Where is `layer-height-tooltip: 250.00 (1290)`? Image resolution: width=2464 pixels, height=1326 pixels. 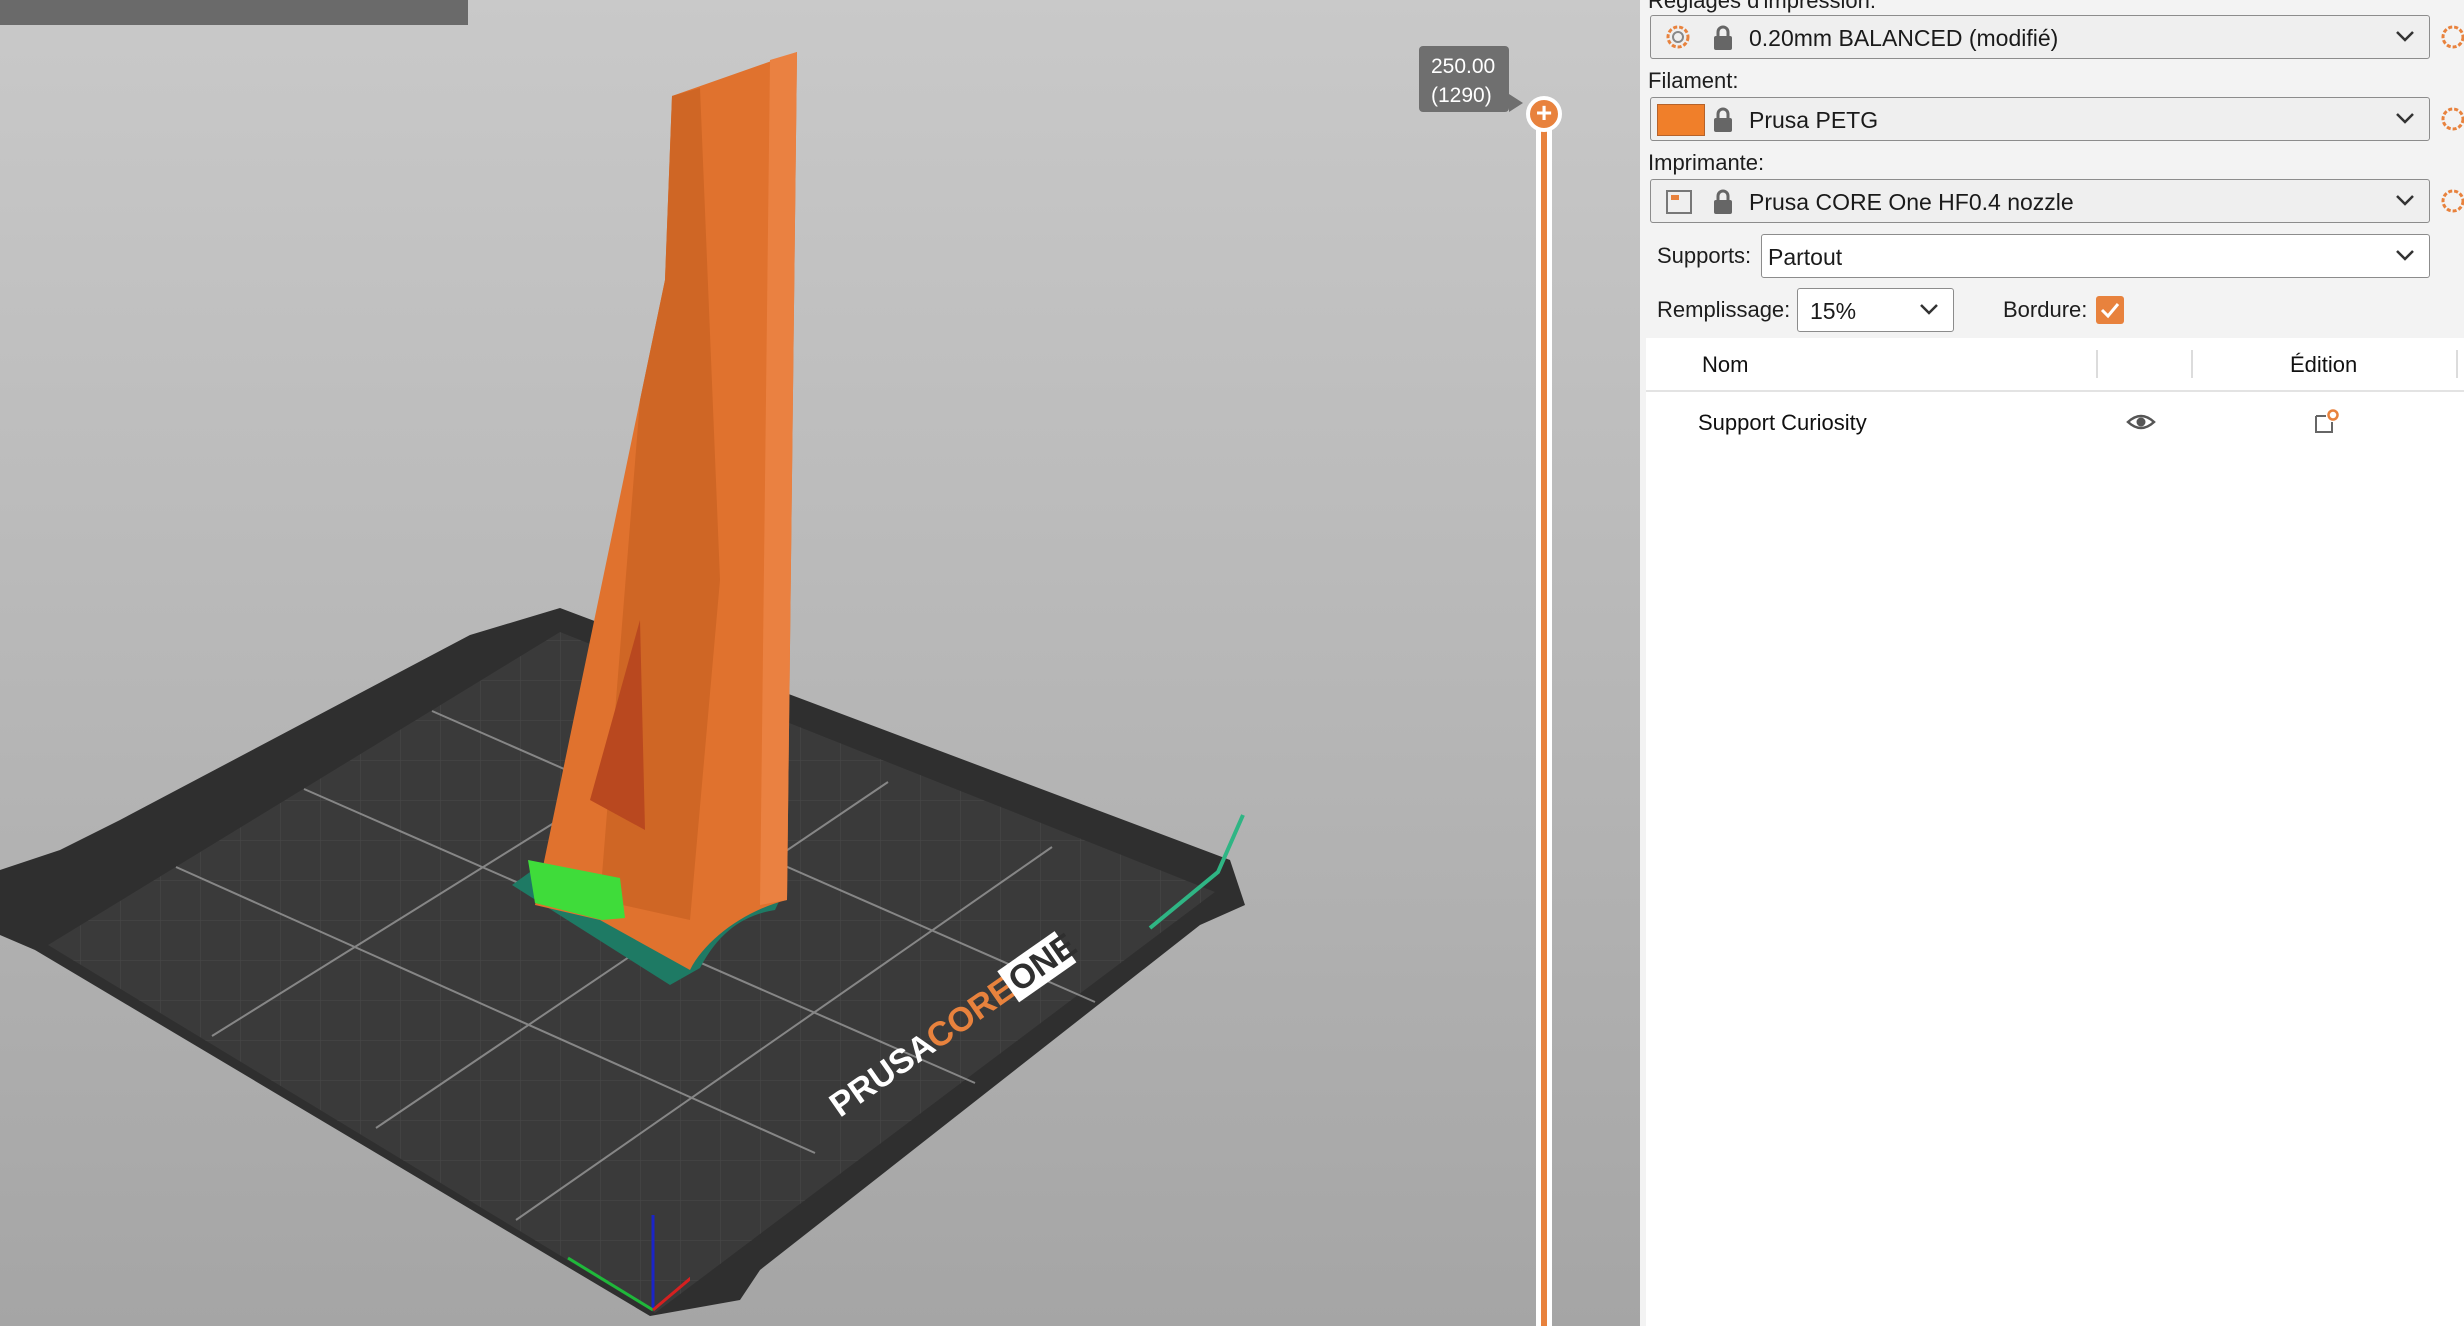 layer-height-tooltip: 250.00 (1290) is located at coordinates (1471, 79).